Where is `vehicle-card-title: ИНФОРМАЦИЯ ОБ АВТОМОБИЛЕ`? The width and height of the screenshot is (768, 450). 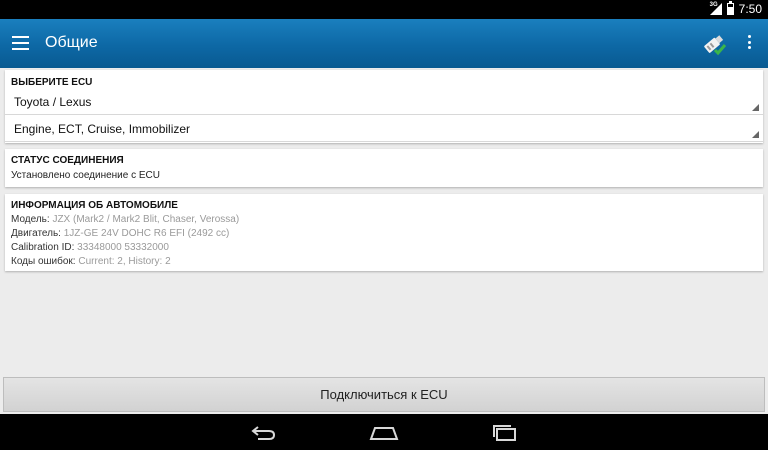
vehicle-card-title: ИНФОРМАЦИЯ ОБ АВТОМОБИЛЕ is located at coordinates (94, 205).